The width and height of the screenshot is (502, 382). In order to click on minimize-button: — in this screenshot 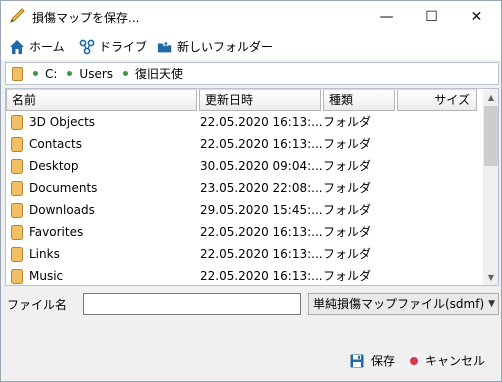, I will do `click(386, 16)`.